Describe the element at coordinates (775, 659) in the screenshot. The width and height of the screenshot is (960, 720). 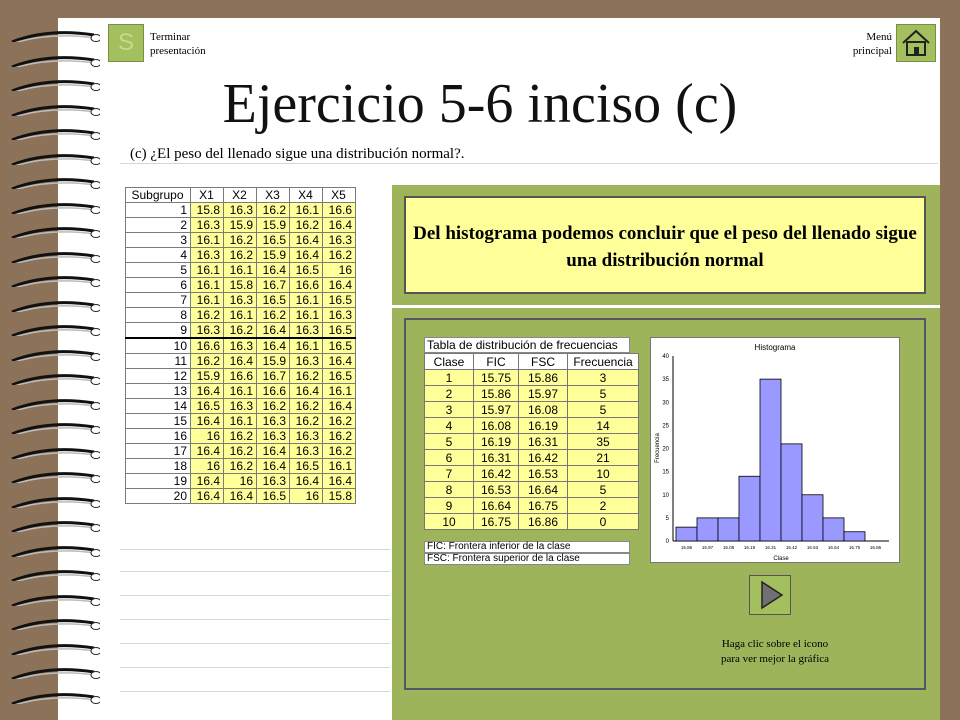
I see `hint-line2: para ver mejor la gráfica` at that location.